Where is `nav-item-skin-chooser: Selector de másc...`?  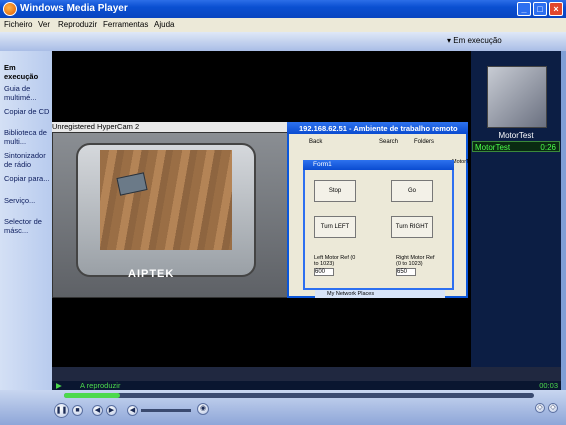
nav-item-skin-chooser: Selector de másc... is located at coordinates (27, 226).